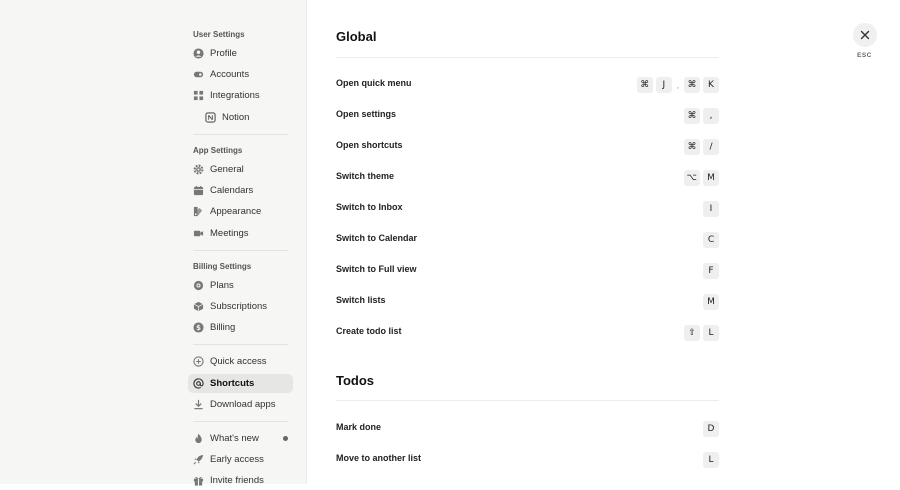 The height and width of the screenshot is (490, 900). What do you see at coordinates (374, 83) in the screenshot?
I see `shortcut-label-open-quick-menu: Open quick menu` at bounding box center [374, 83].